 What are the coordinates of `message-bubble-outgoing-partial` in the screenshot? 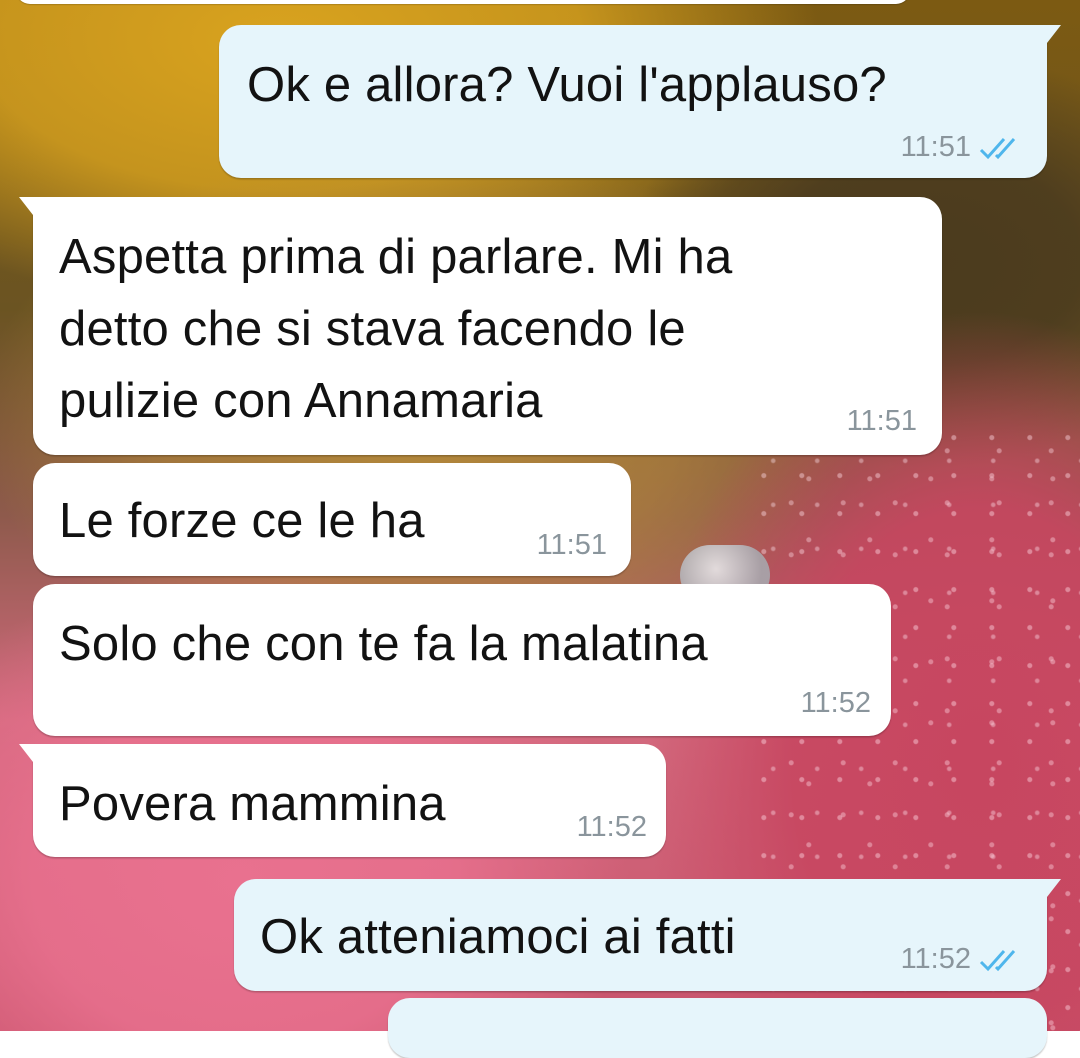 It's located at (717, 1028).